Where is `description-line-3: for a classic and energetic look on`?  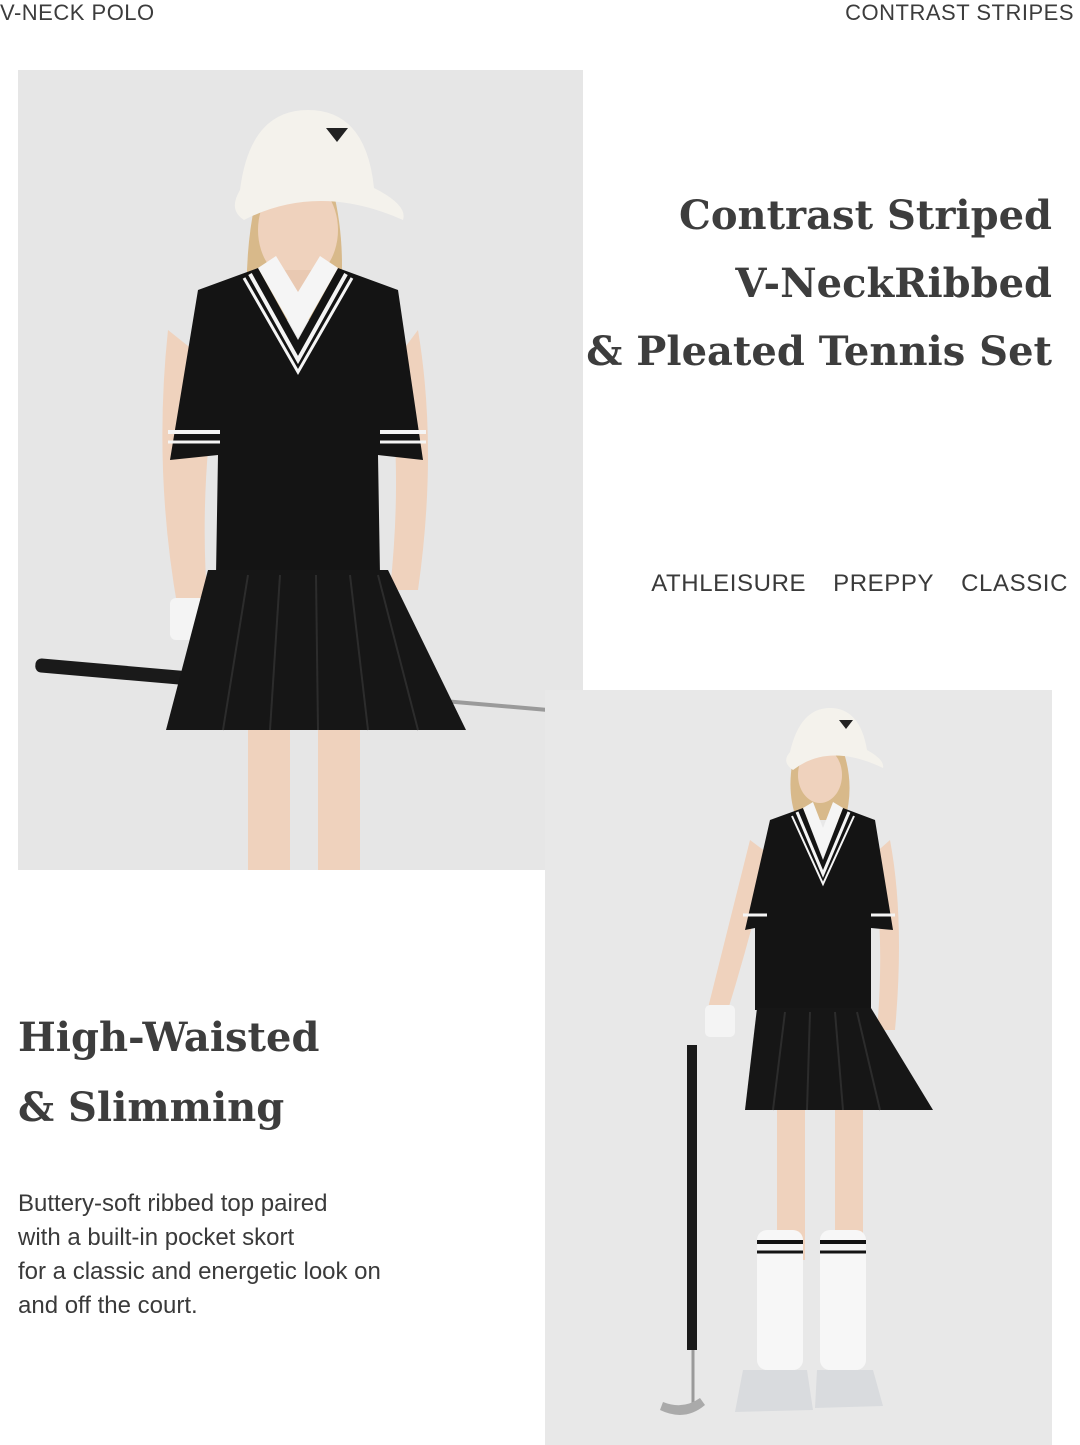
description-line-3: for a classic and energetic look on is located at coordinates (199, 1271).